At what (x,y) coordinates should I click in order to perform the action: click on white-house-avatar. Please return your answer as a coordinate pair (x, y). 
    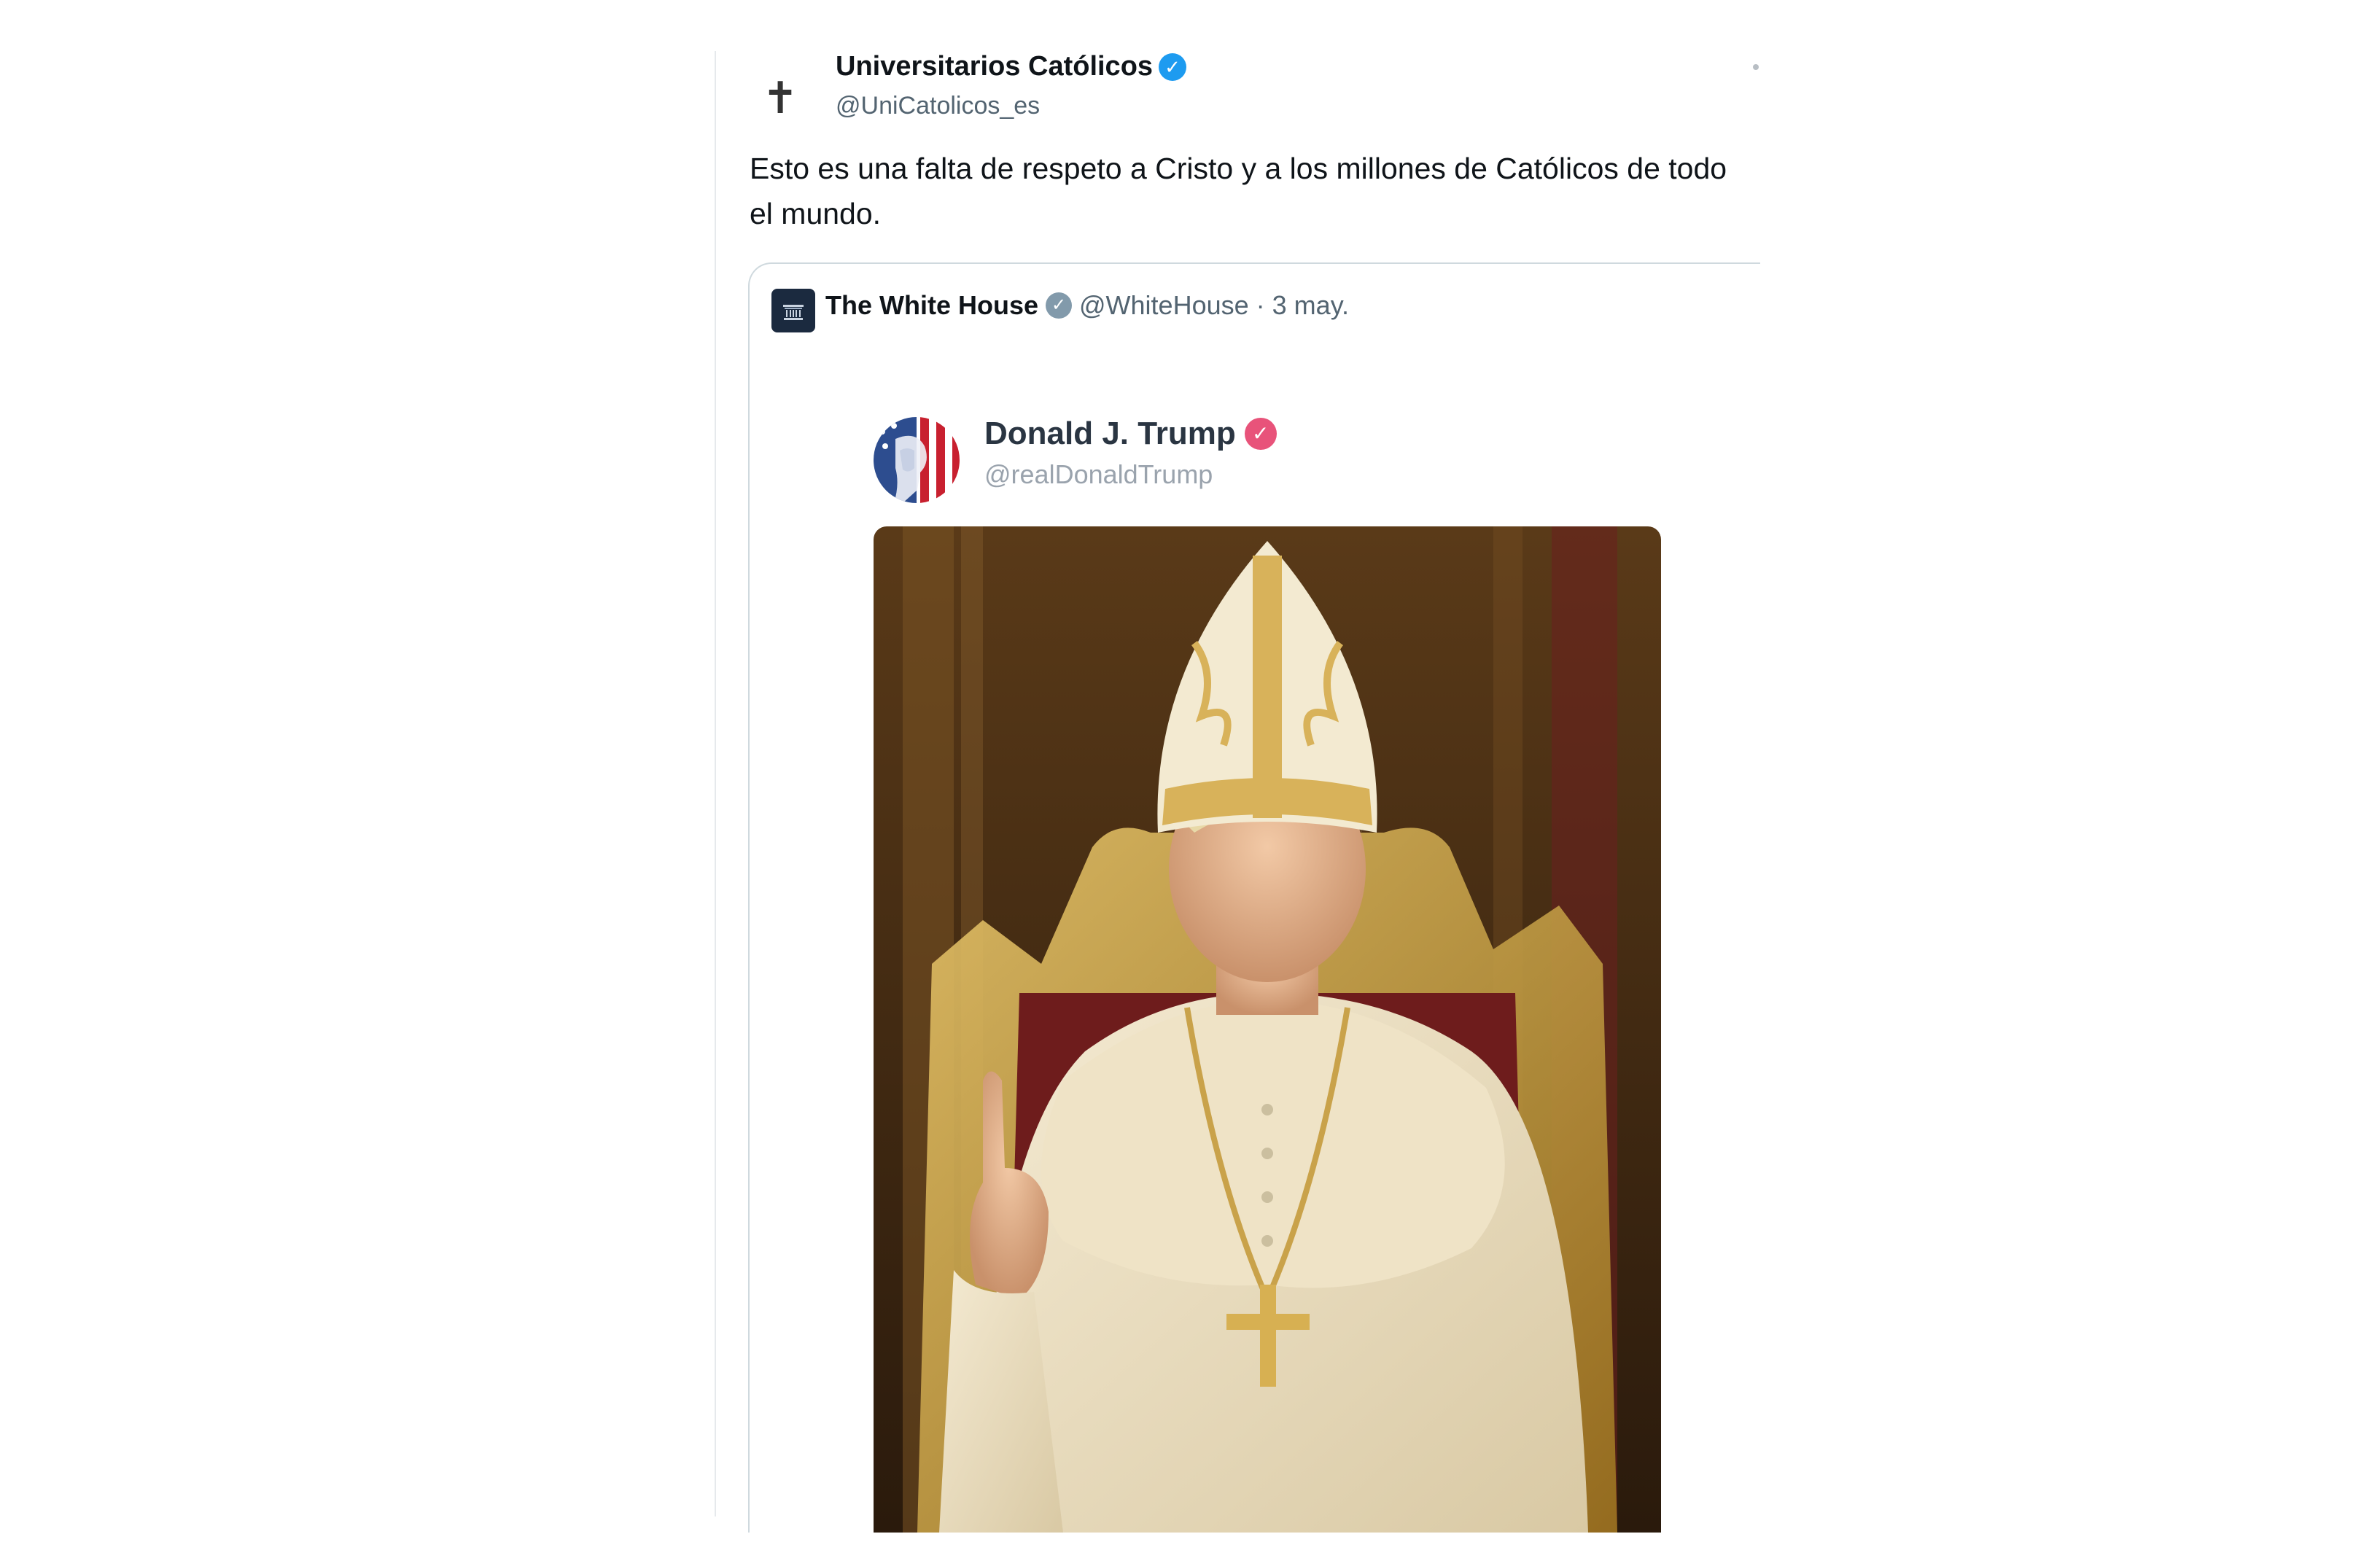
    Looking at the image, I should click on (793, 310).